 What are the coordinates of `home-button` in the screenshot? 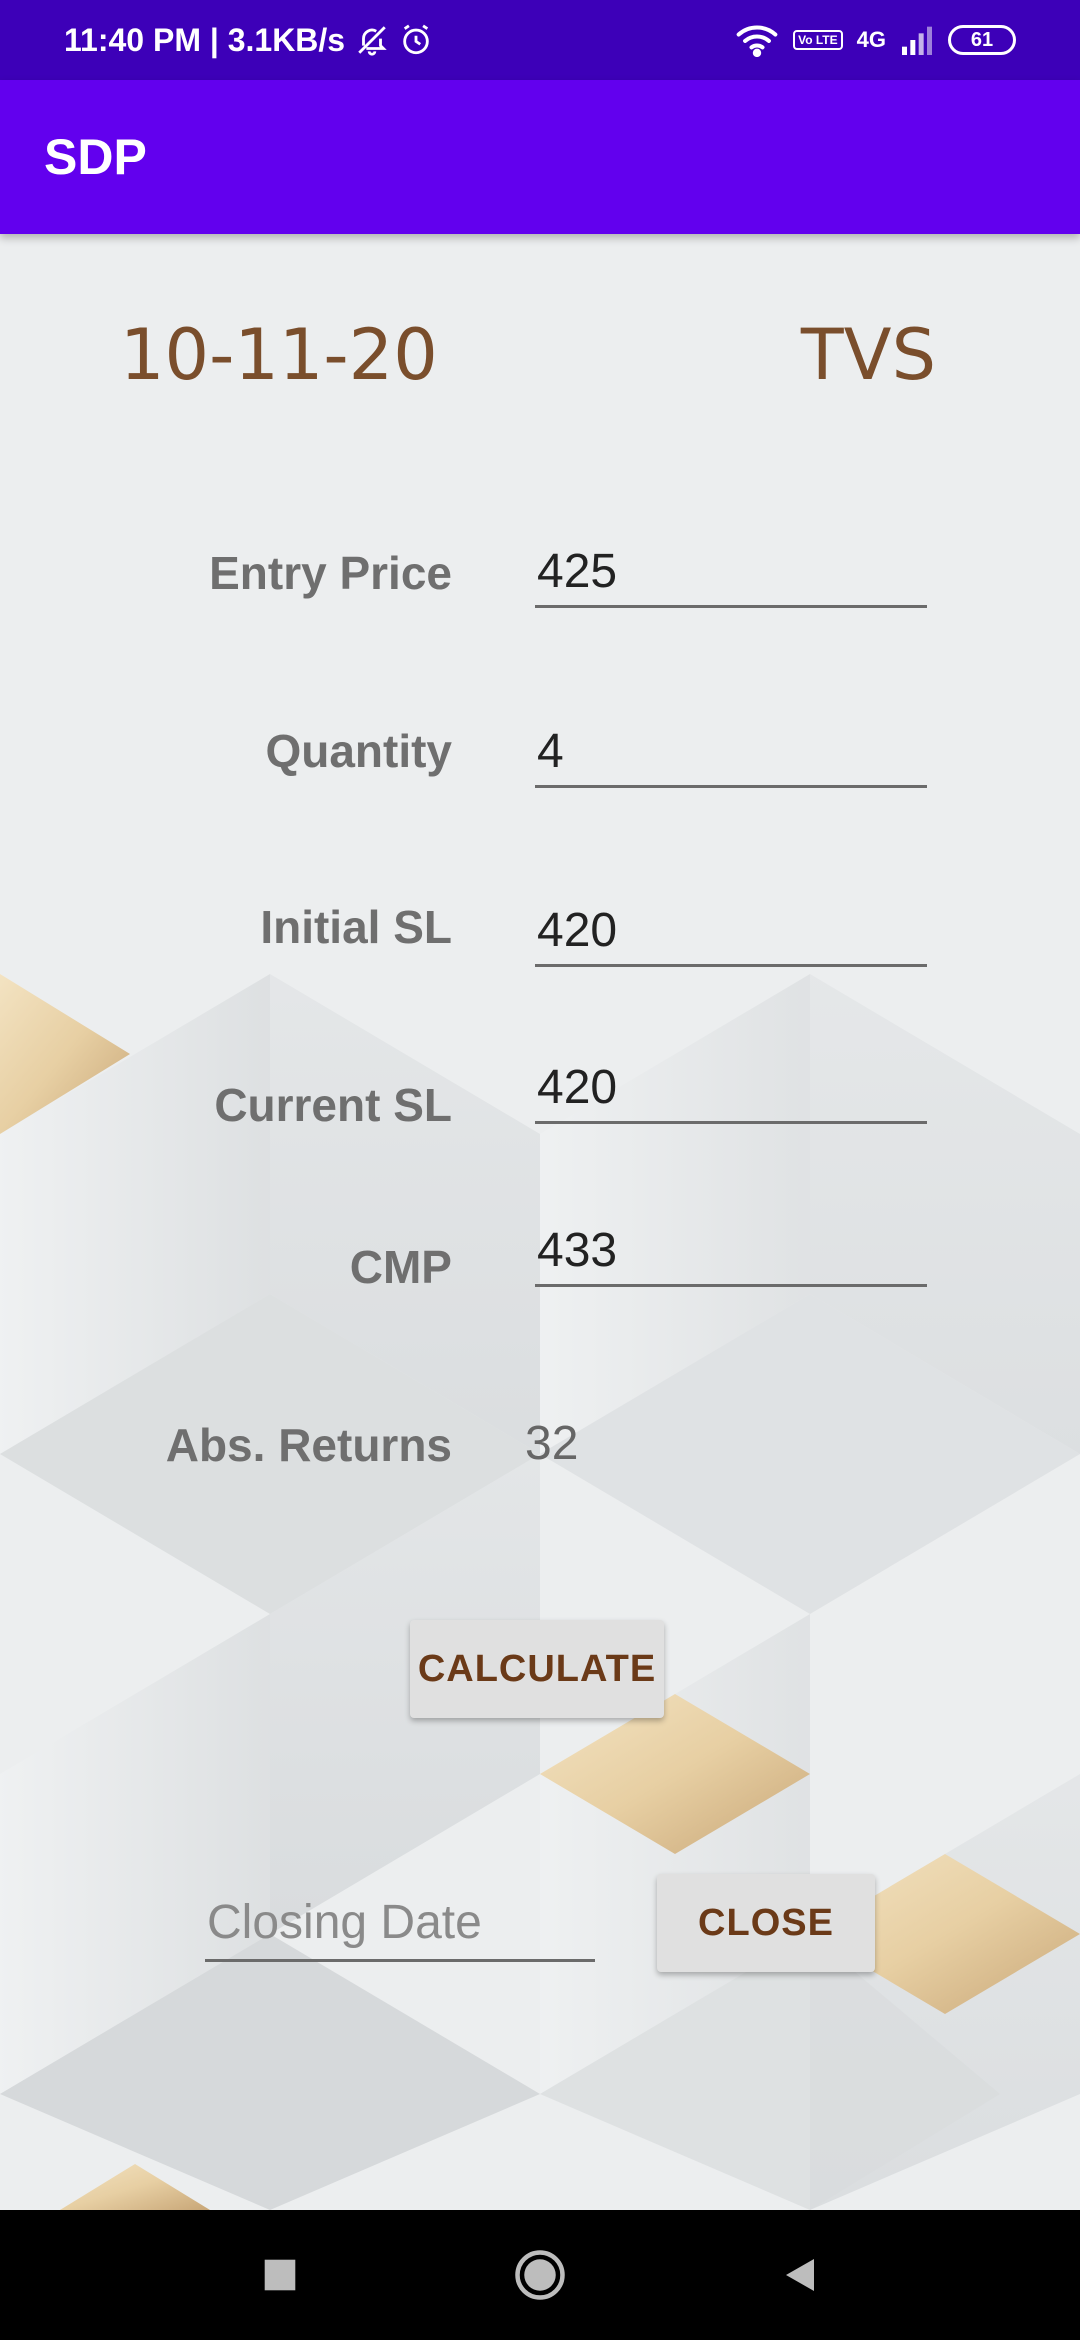 It's located at (540, 2275).